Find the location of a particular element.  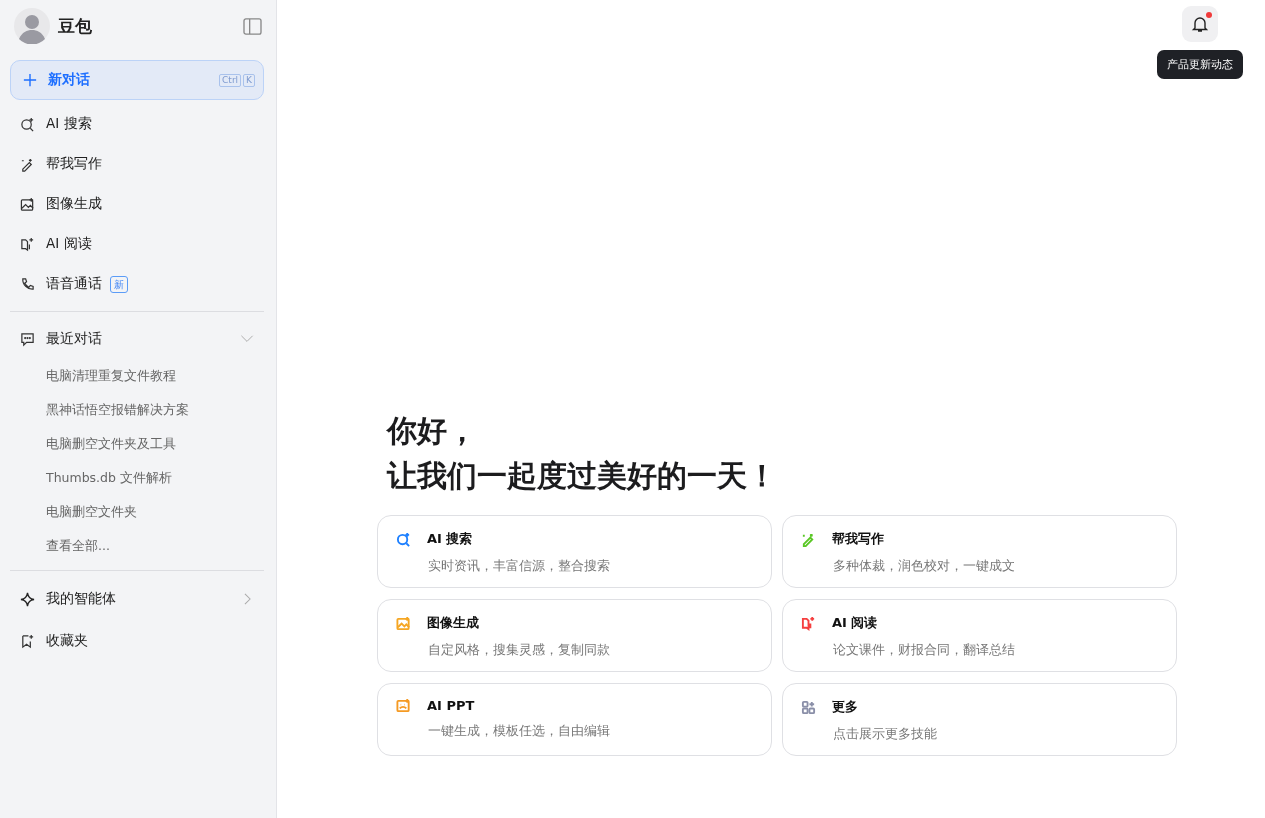

chevron-icon is located at coordinates (247, 339).